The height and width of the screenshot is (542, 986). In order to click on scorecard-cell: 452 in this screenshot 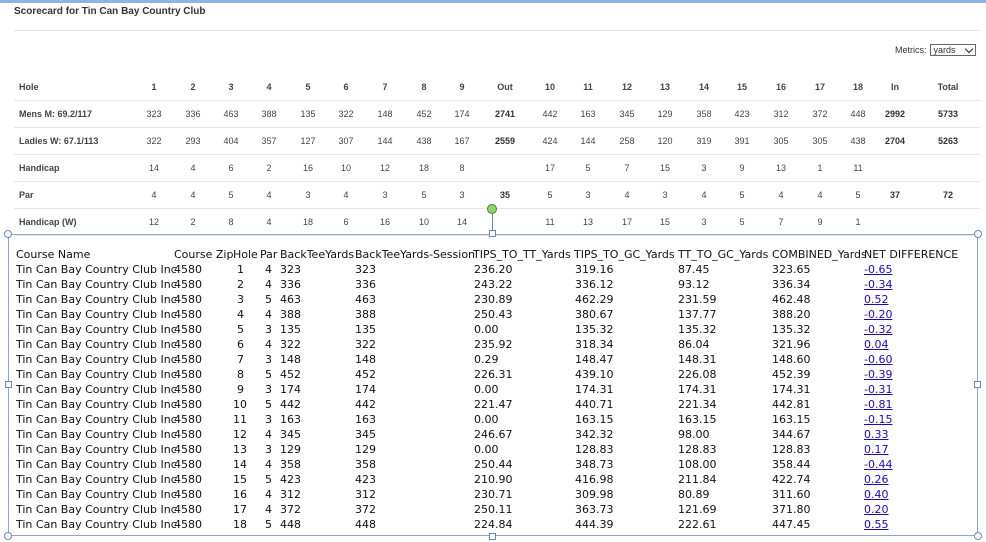, I will do `click(424, 114)`.